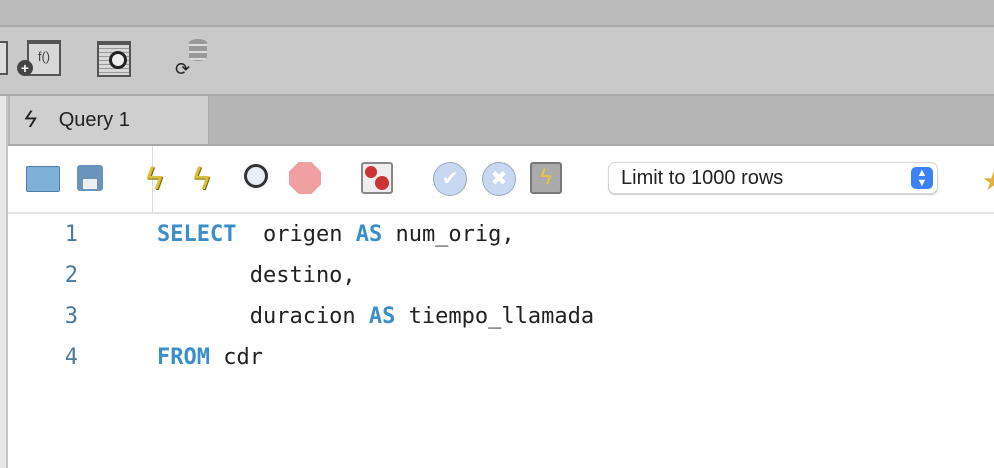 The image size is (994, 468). I want to click on bookmark-star-icon: ★, so click(988, 181).